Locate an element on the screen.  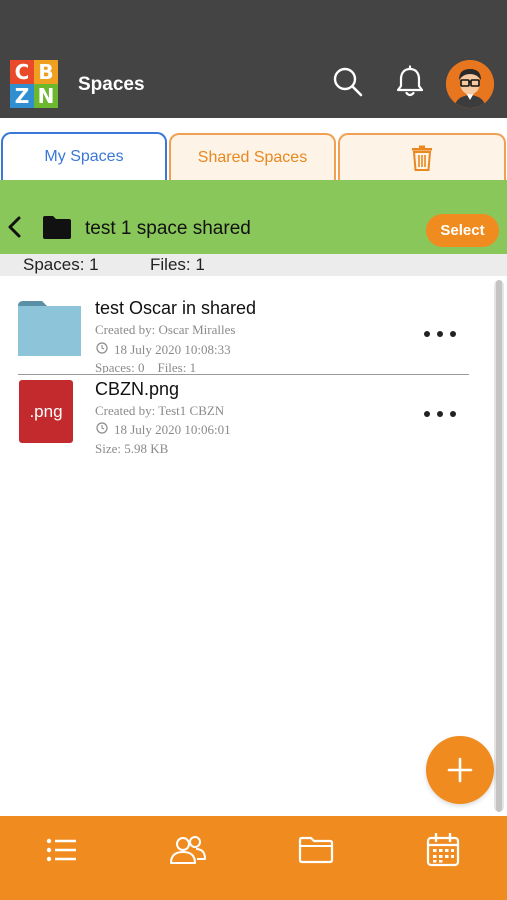
trash-icon is located at coordinates (422, 158).